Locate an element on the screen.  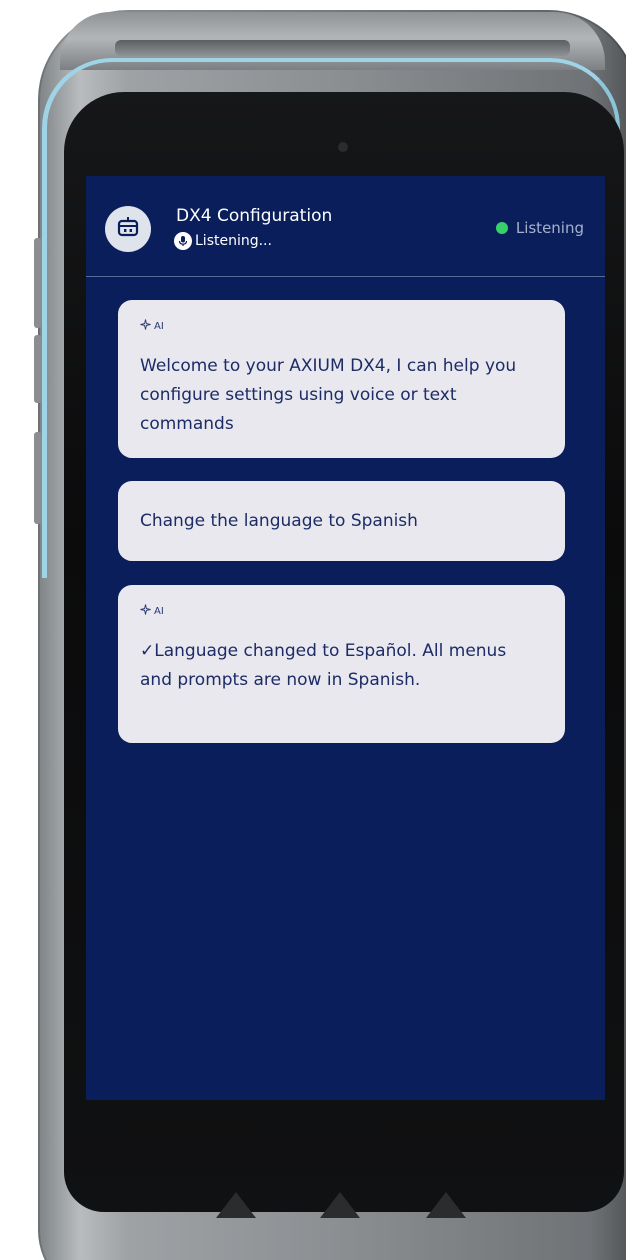
user-message-bubble: Change the language to Spanish is located at coordinates (341, 521).